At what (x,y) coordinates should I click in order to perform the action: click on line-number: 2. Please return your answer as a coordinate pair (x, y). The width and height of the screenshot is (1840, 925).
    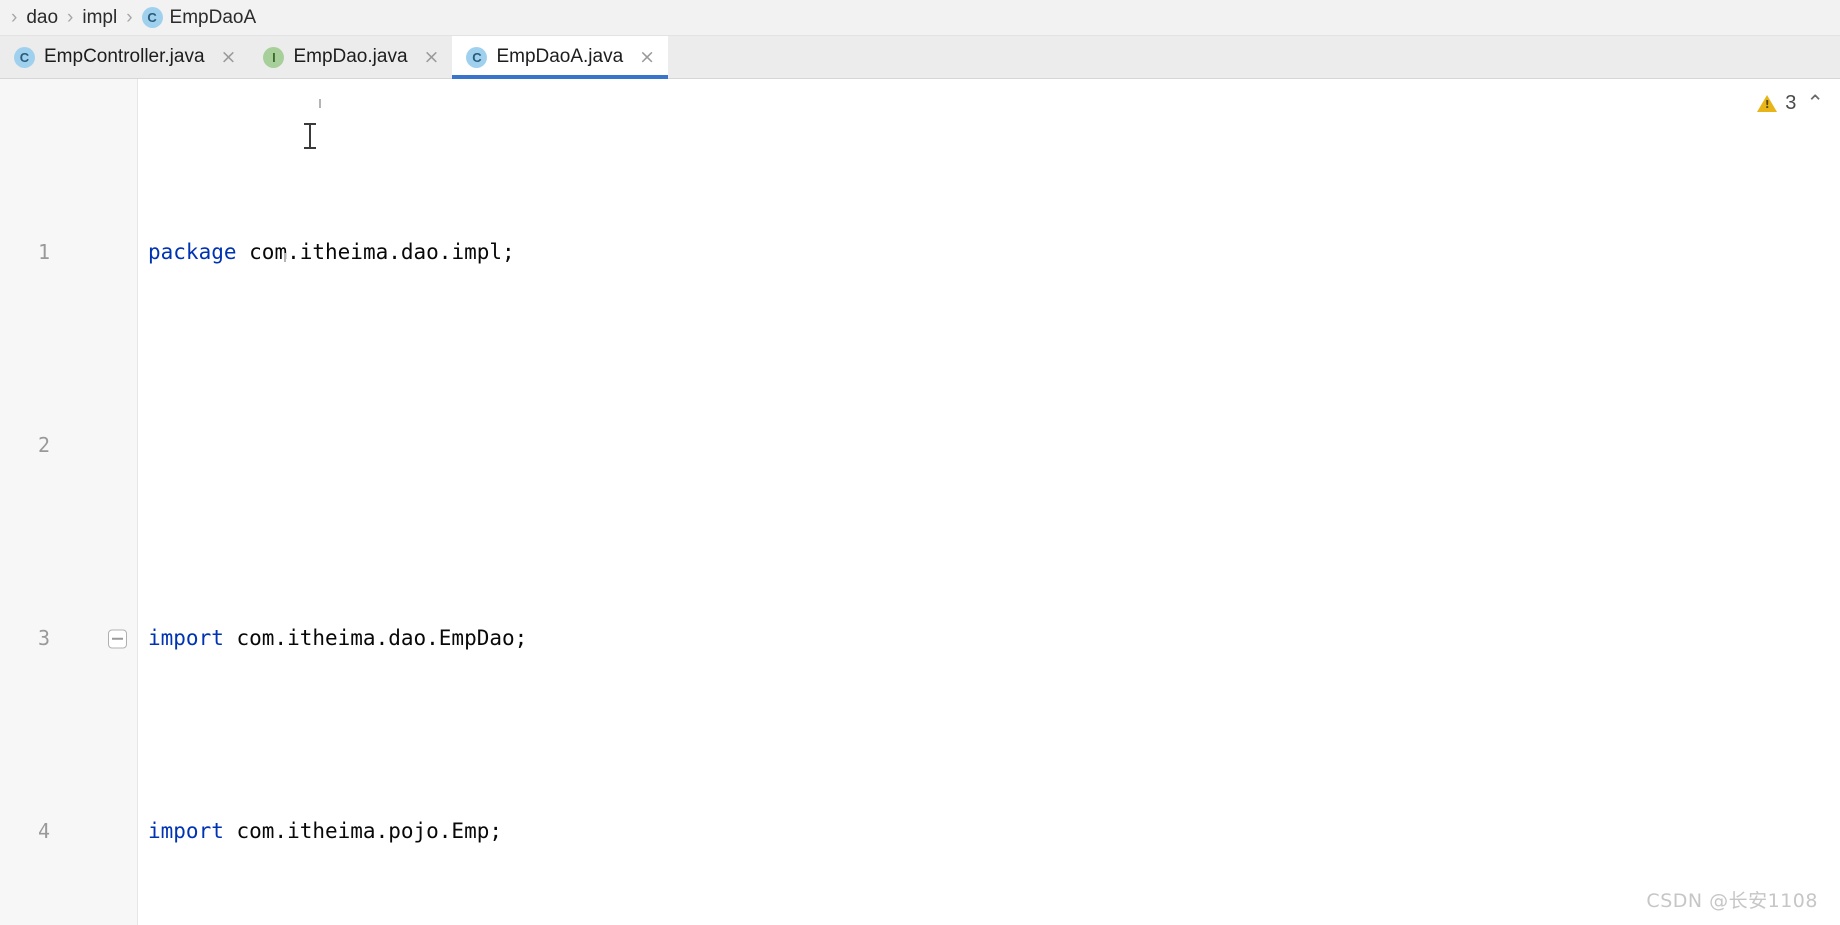
    Looking at the image, I should click on (29, 445).